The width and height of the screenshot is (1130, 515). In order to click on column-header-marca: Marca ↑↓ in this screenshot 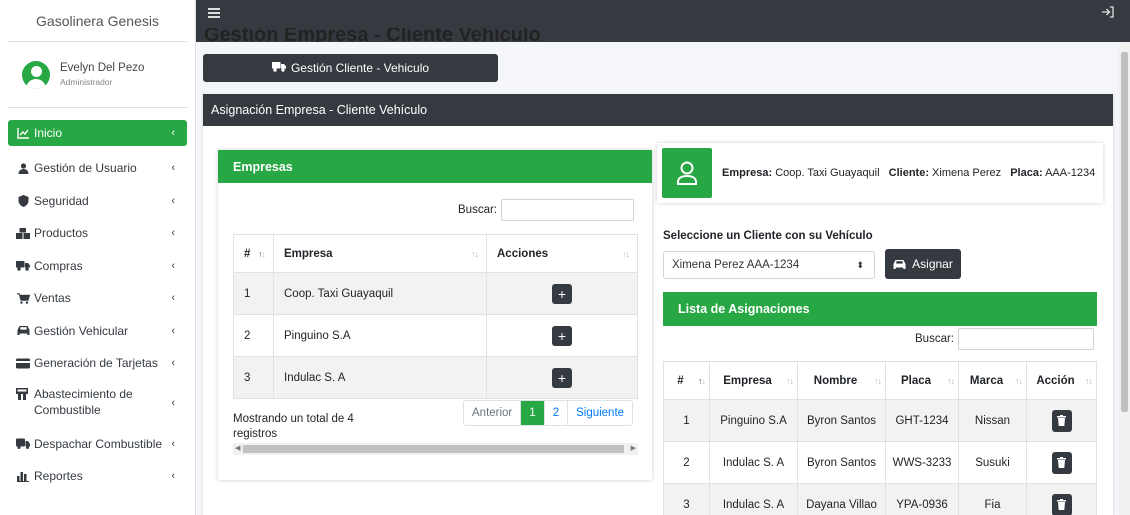, I will do `click(992, 380)`.